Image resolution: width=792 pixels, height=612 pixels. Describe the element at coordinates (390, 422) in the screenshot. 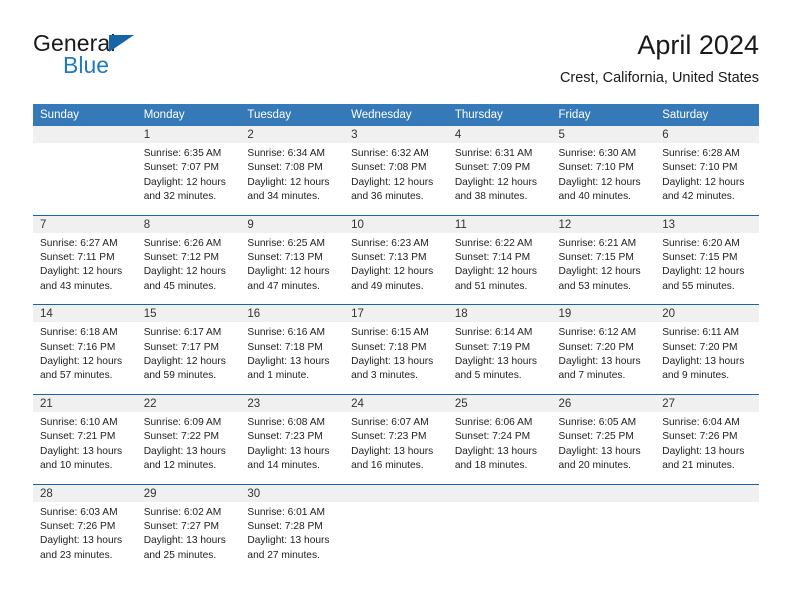

I see `sunrise-text: Sunrise: 6:07 AM` at that location.